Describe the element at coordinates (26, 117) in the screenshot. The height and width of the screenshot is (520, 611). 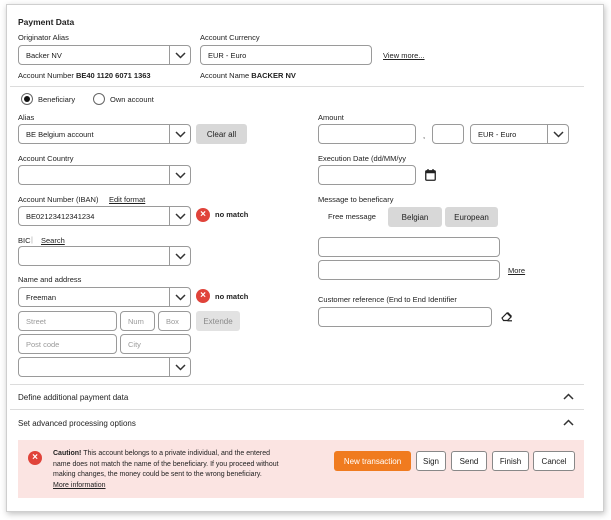
I see `alias-label: Alias` at that location.